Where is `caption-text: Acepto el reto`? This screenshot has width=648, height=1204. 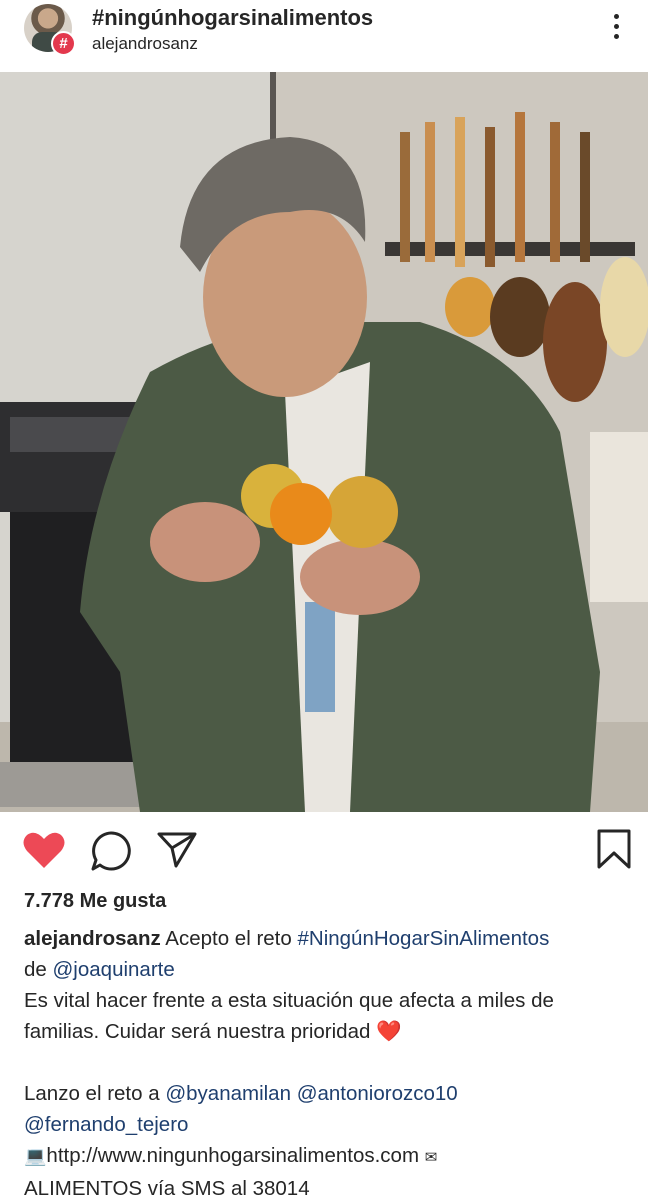
caption-text: Acepto el reto is located at coordinates (229, 938).